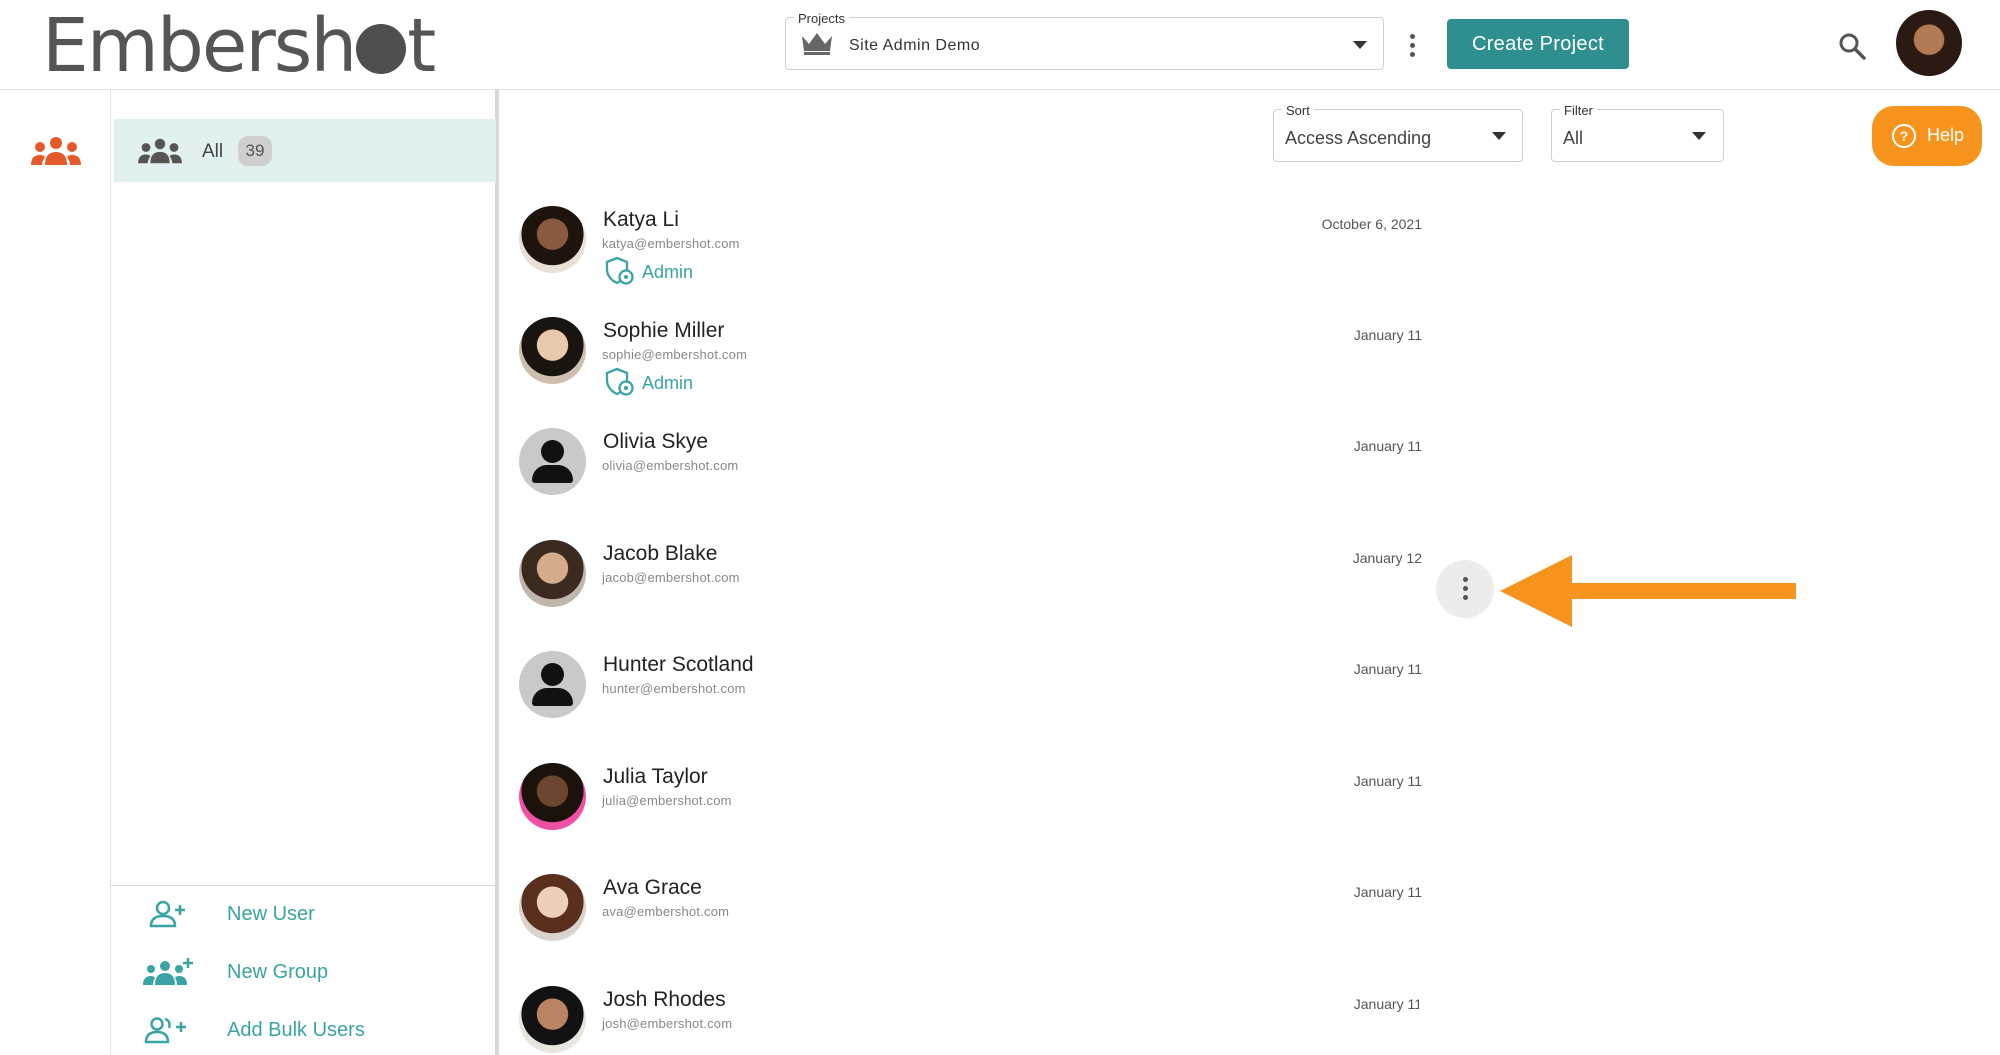 Image resolution: width=2000 pixels, height=1055 pixels. What do you see at coordinates (1412, 45) in the screenshot?
I see `project-menu-button` at bounding box center [1412, 45].